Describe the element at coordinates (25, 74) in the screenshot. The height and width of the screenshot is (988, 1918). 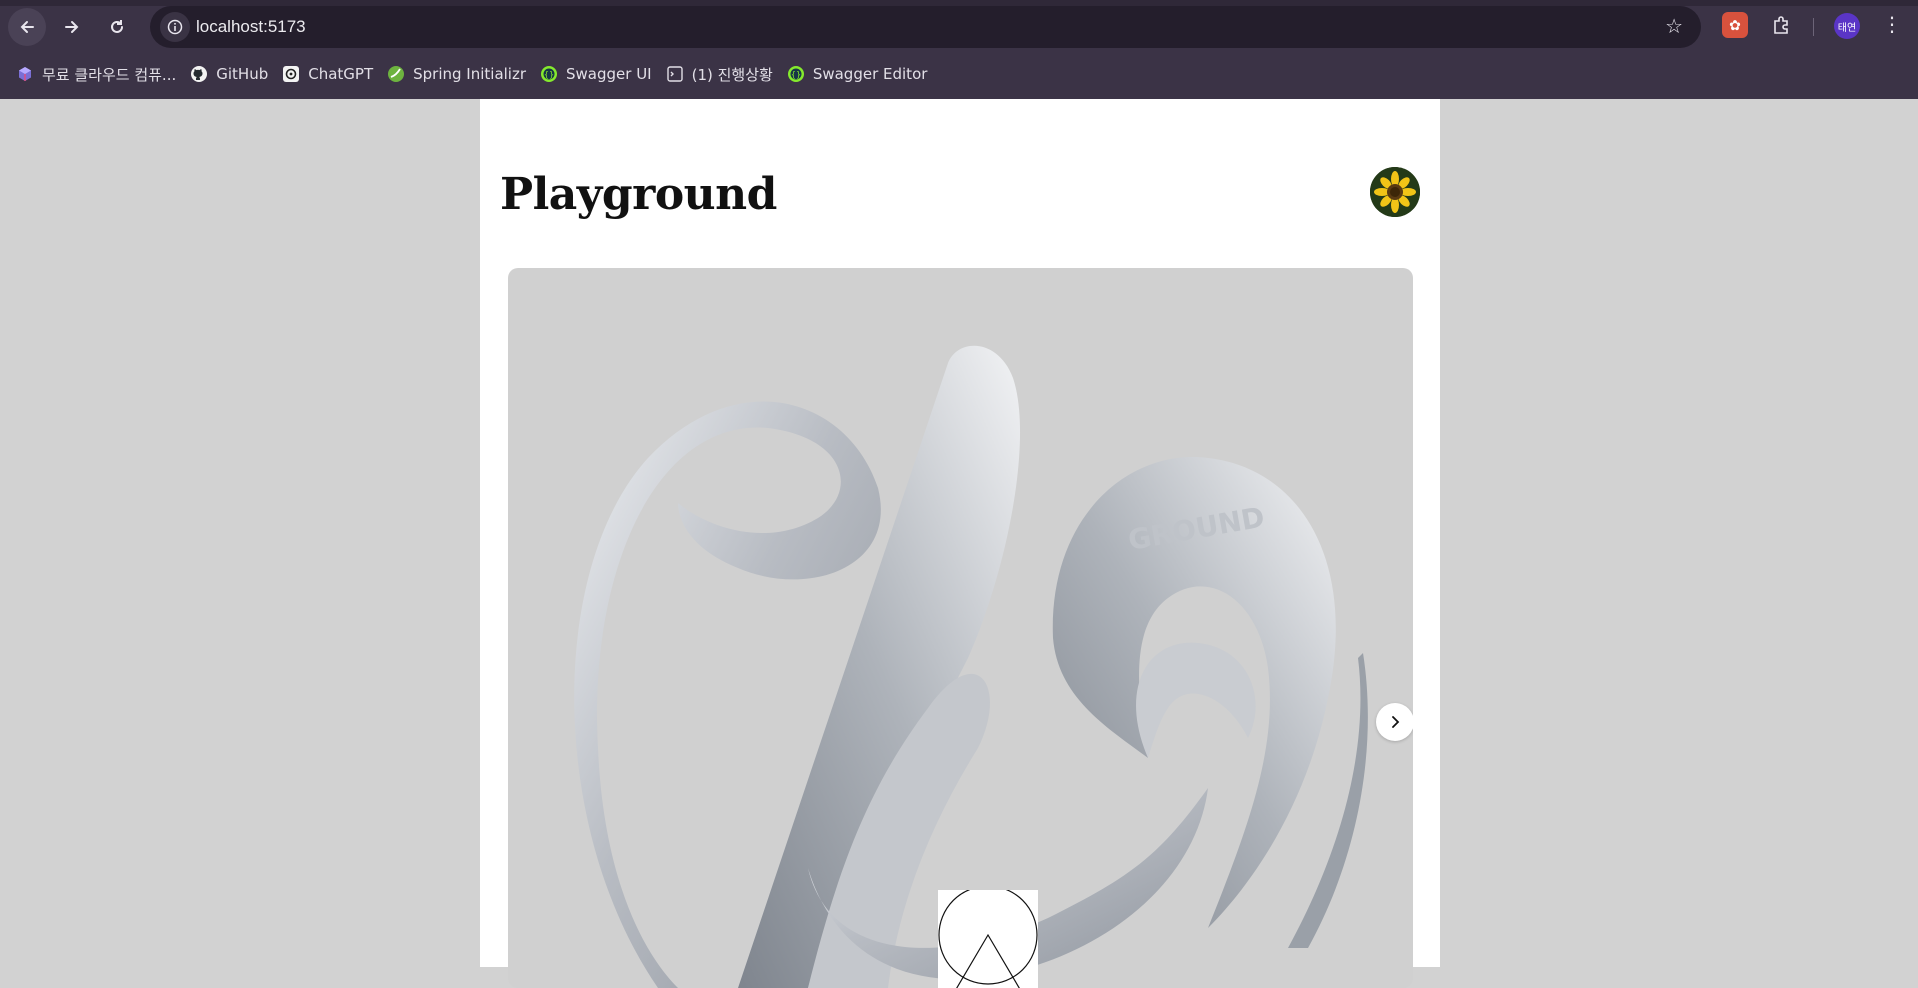
I see `cube-icon` at that location.